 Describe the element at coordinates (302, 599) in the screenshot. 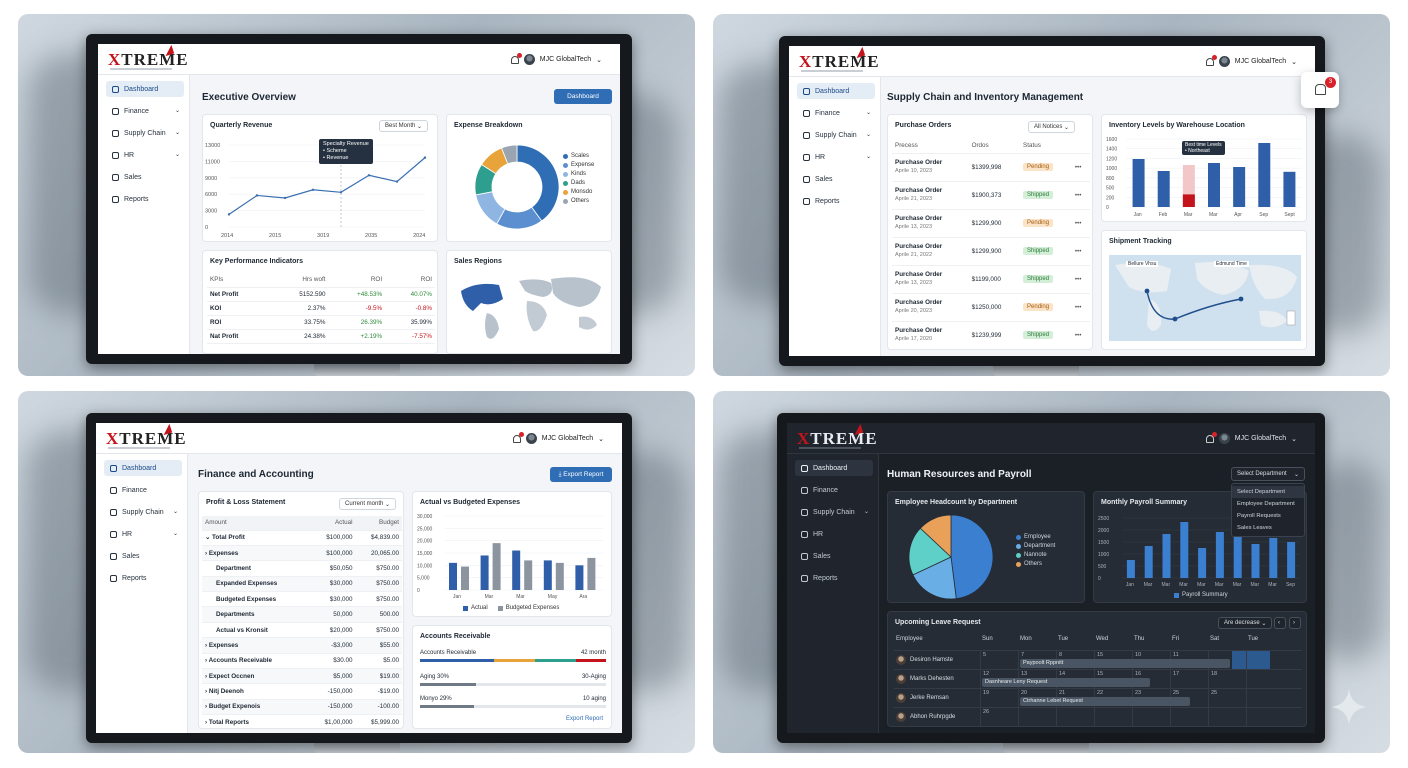

I see `table-row: Budgeted Expenses $30,000 $750.00` at that location.